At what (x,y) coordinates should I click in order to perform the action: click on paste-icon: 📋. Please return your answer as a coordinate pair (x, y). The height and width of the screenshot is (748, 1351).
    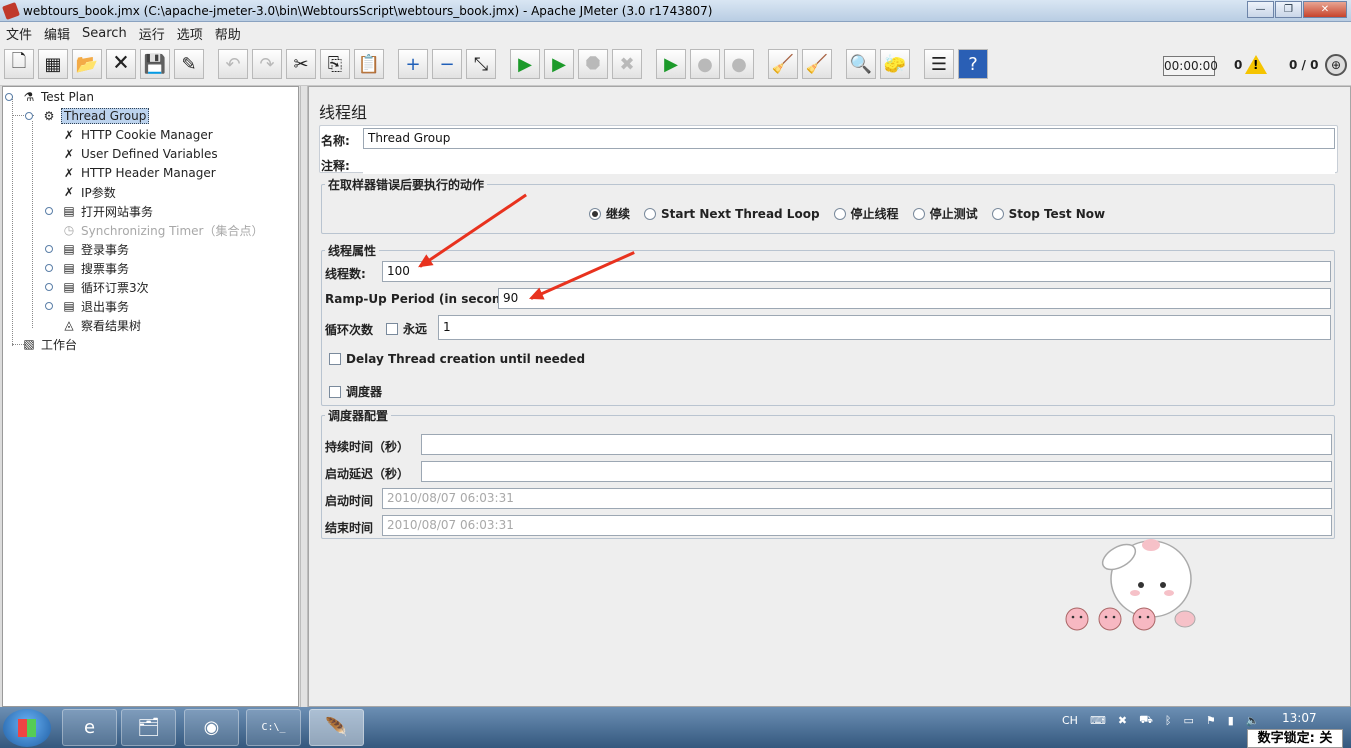
    Looking at the image, I should click on (369, 64).